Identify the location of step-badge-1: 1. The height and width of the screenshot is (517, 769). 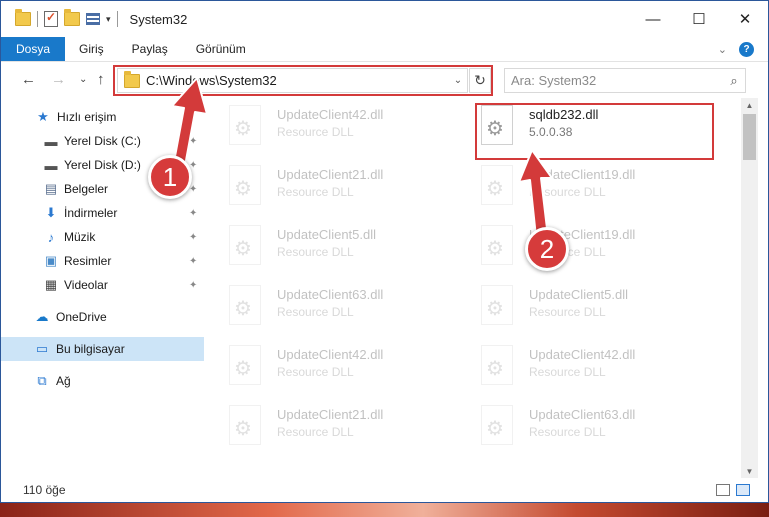
(170, 177).